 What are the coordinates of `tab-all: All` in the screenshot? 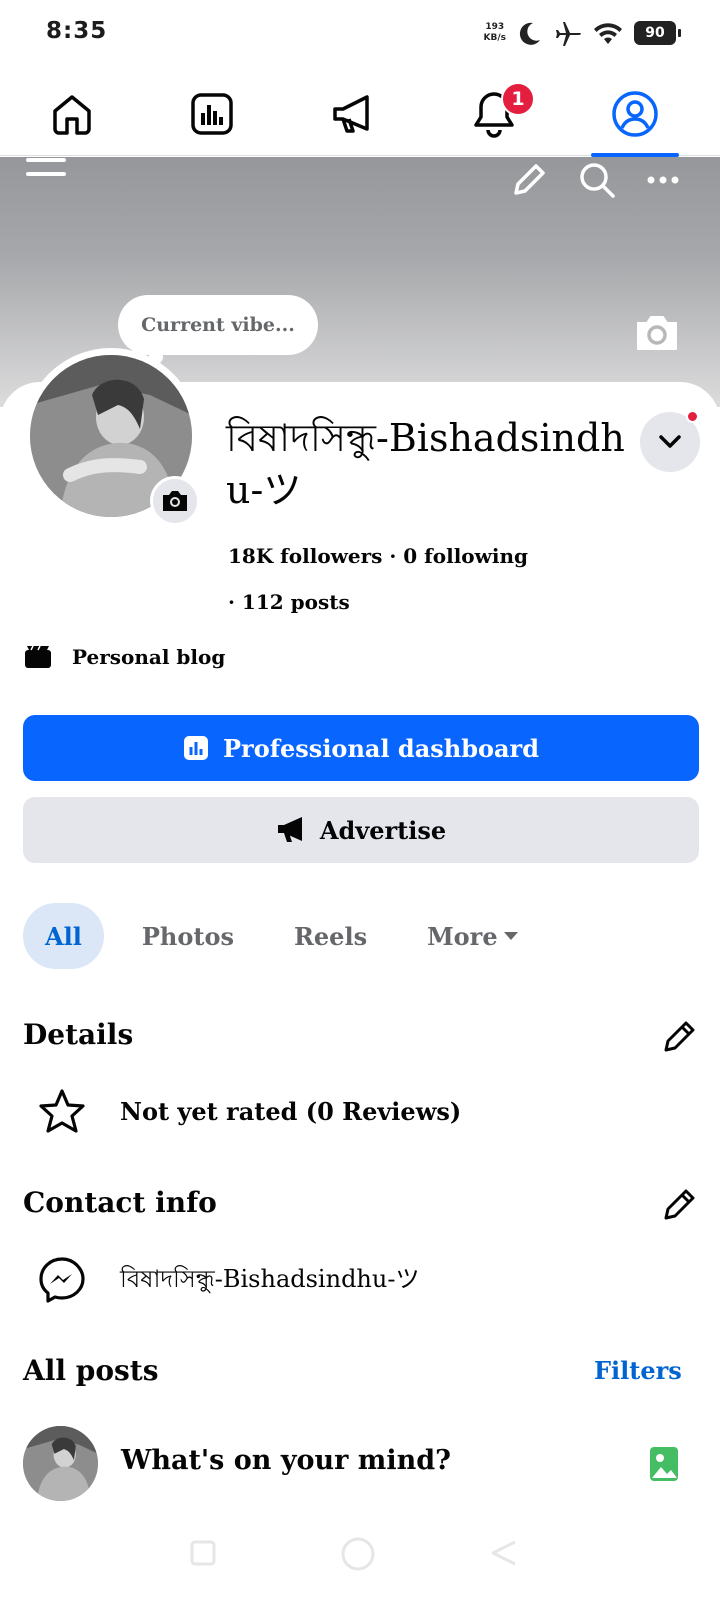 It's located at (63, 936).